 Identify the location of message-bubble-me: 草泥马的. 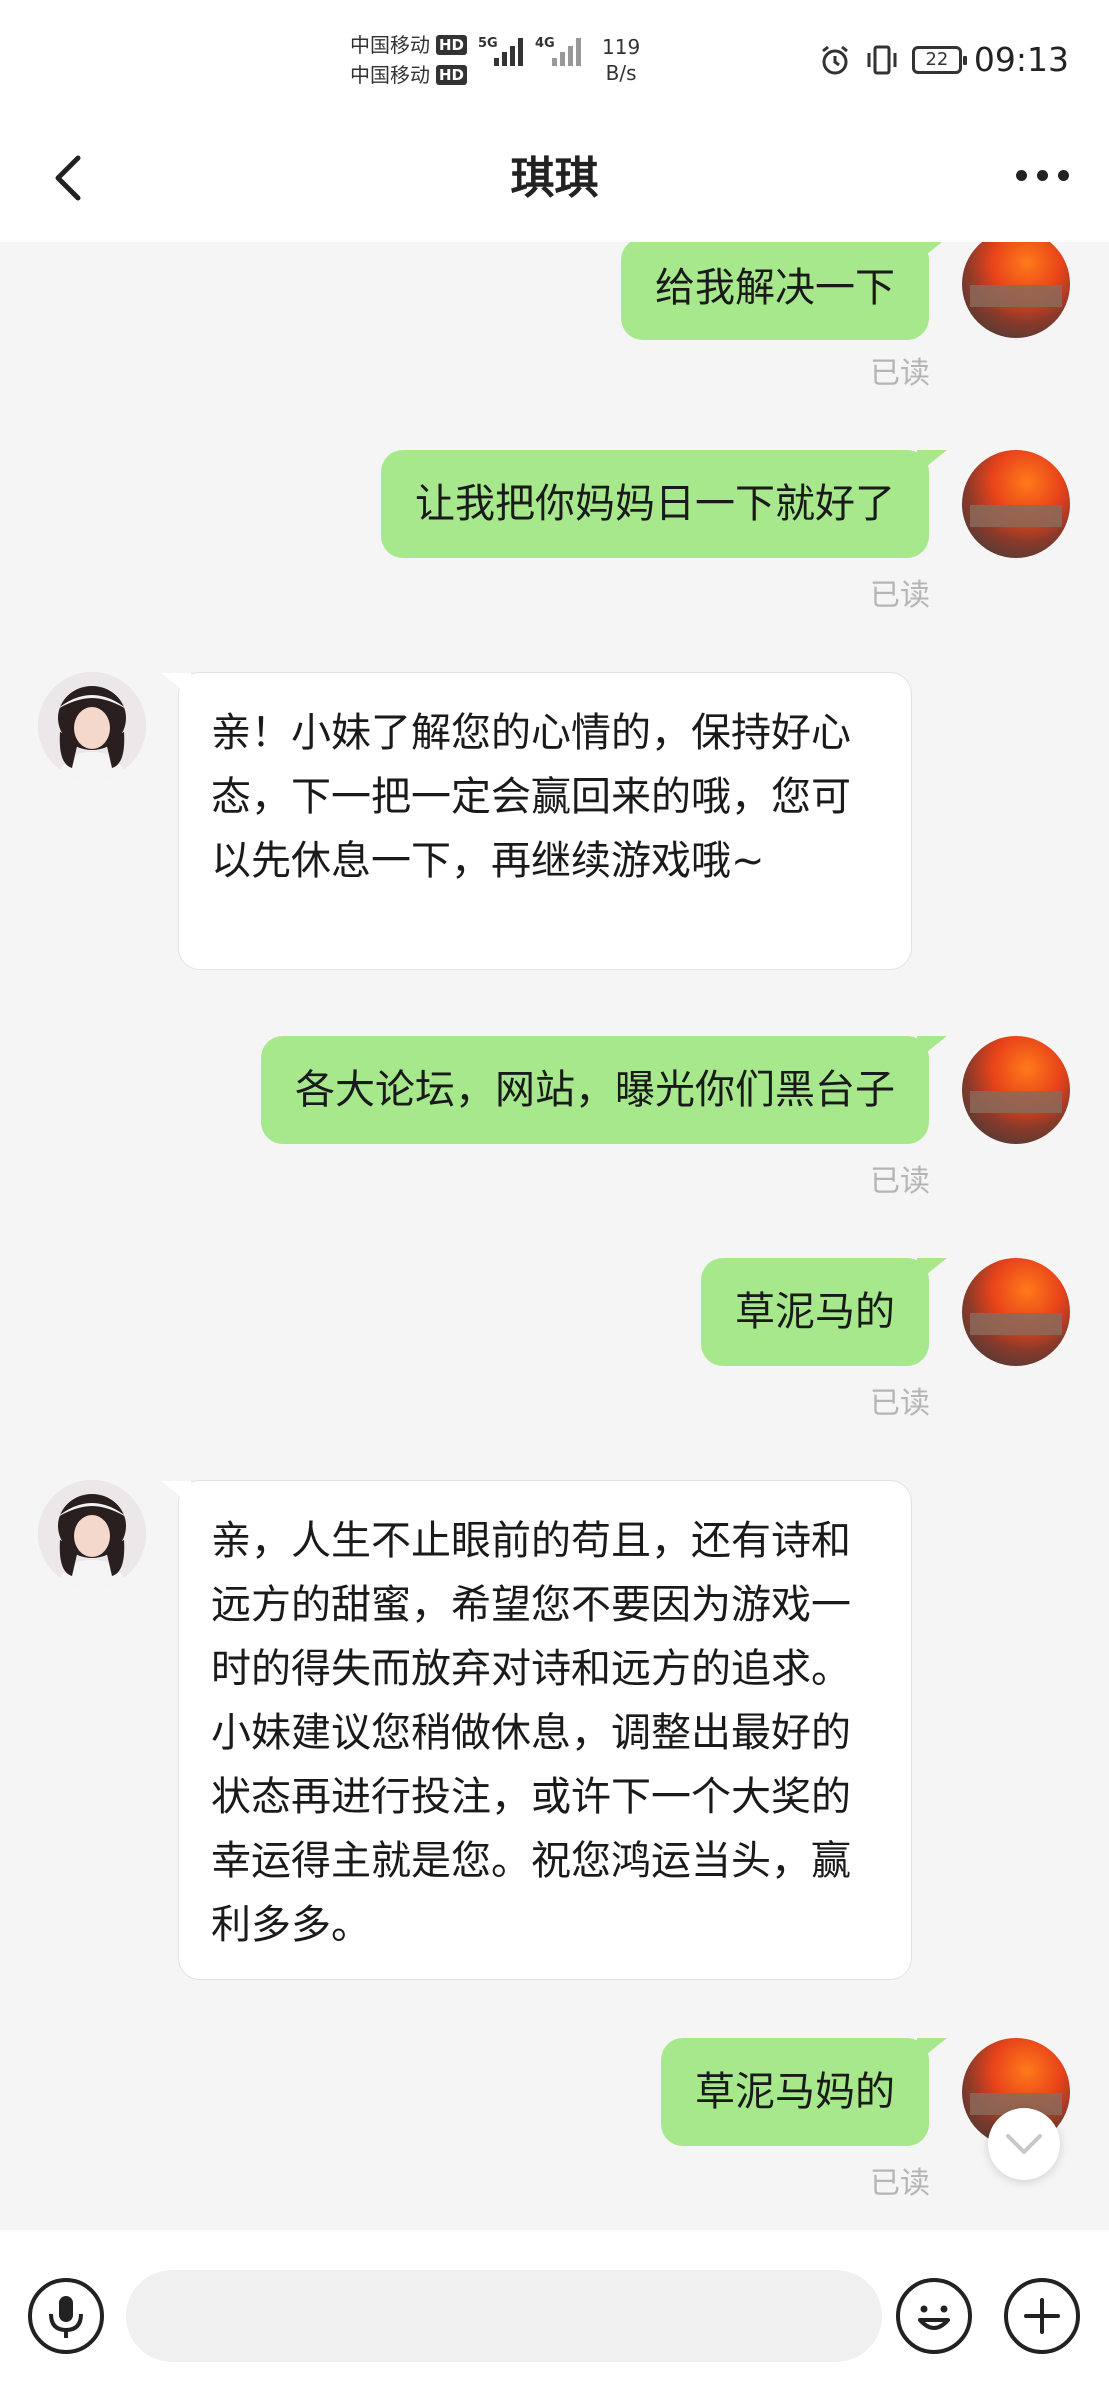
(824, 1312).